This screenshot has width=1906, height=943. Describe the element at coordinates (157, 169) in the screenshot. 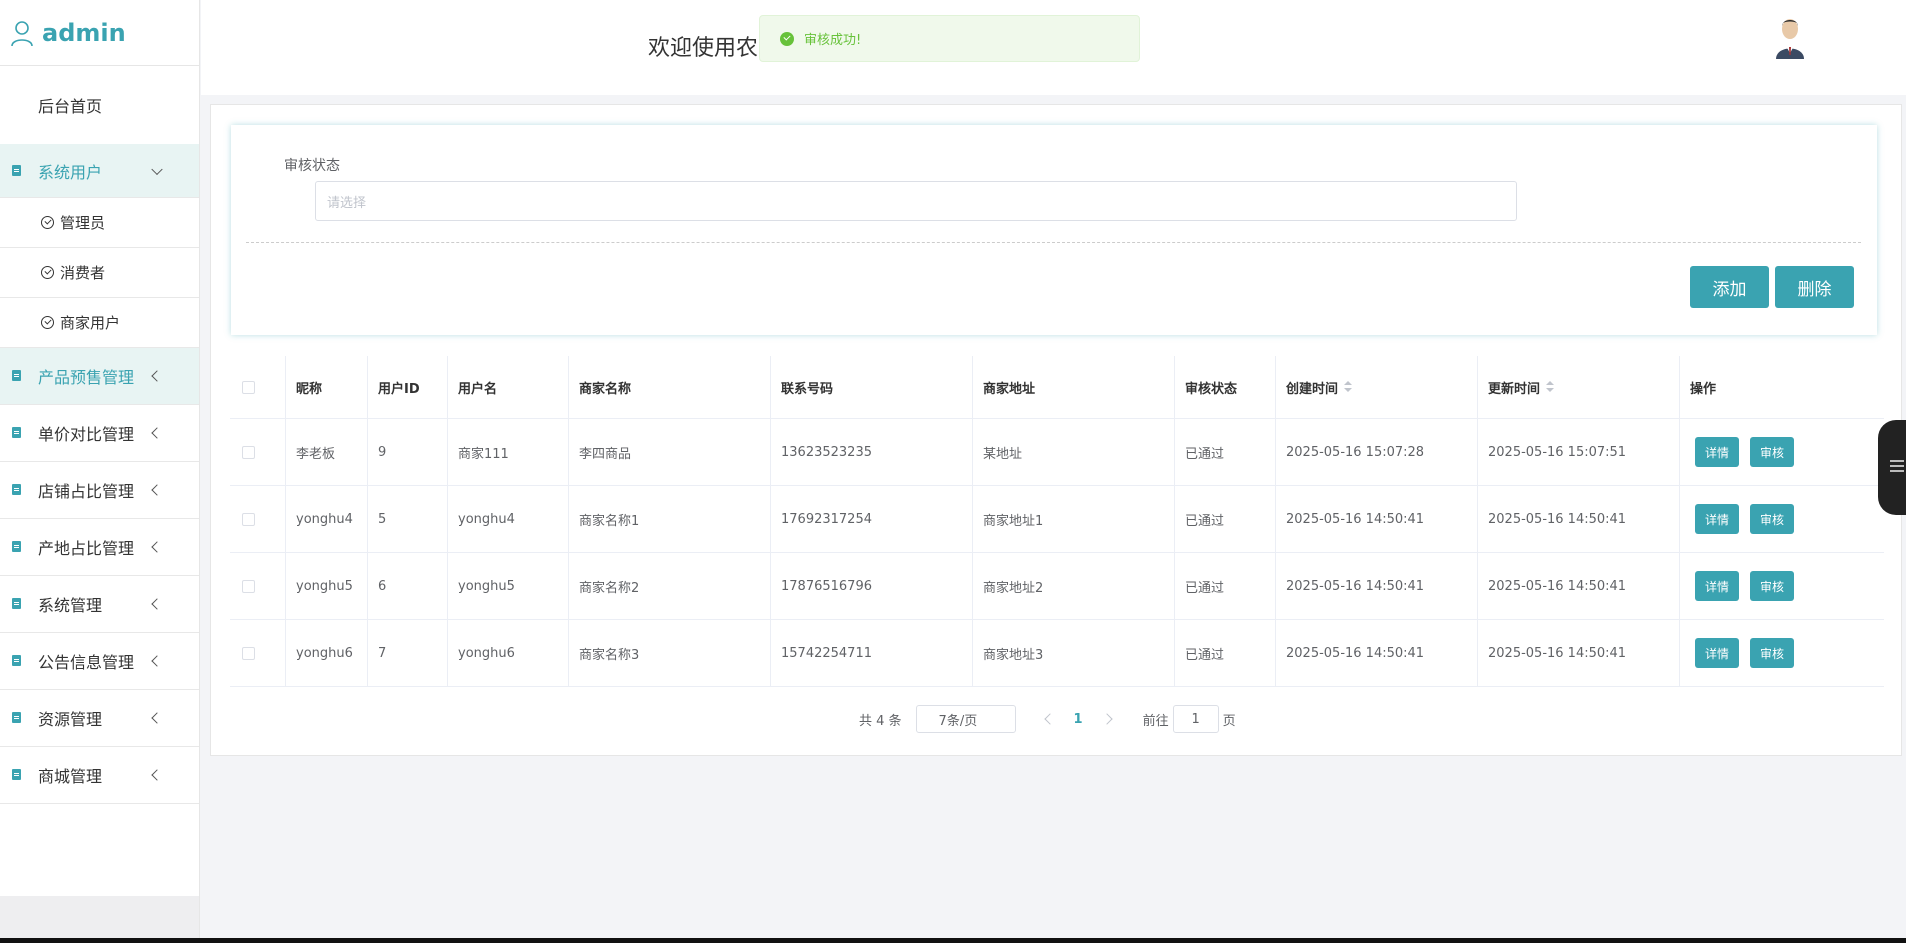

I see `chevron-down-icon` at that location.